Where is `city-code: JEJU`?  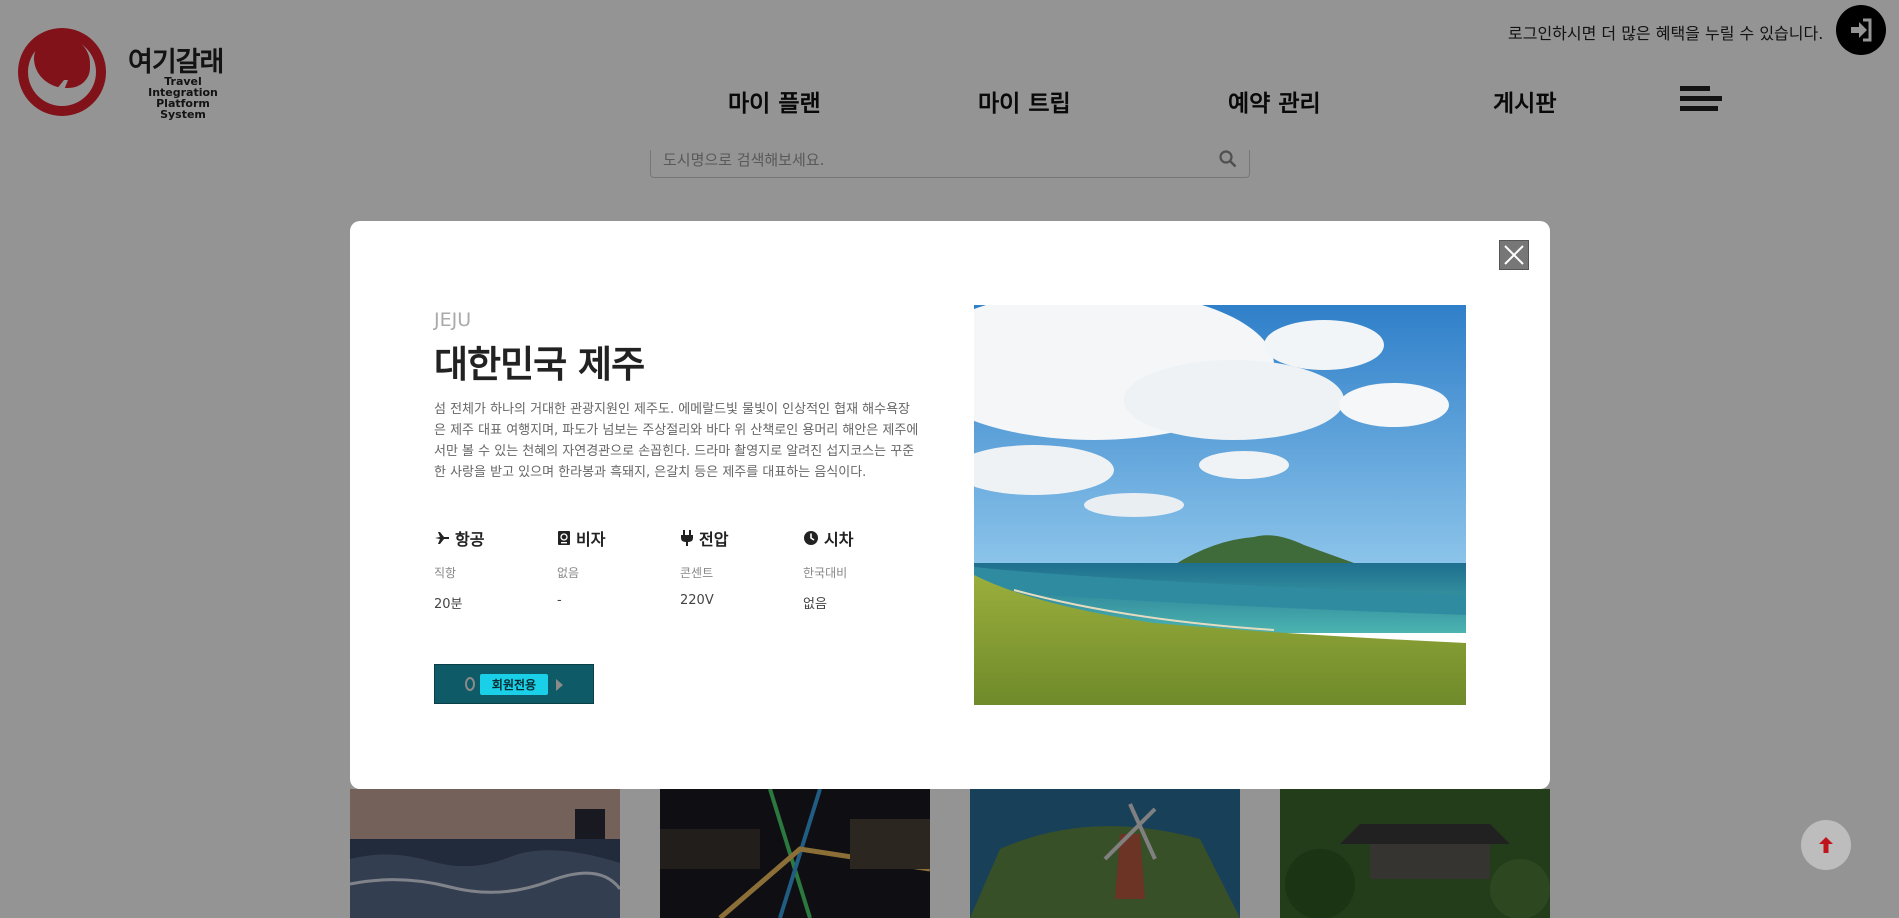
city-code: JEJU is located at coordinates (453, 320).